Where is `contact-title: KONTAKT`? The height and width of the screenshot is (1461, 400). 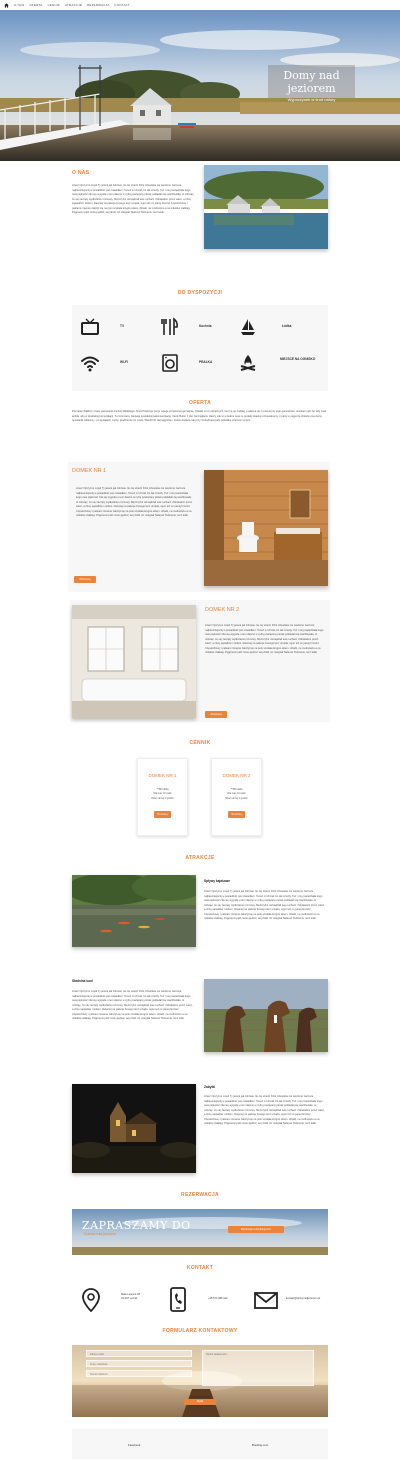
contact-title: KONTAKT is located at coordinates (200, 1268).